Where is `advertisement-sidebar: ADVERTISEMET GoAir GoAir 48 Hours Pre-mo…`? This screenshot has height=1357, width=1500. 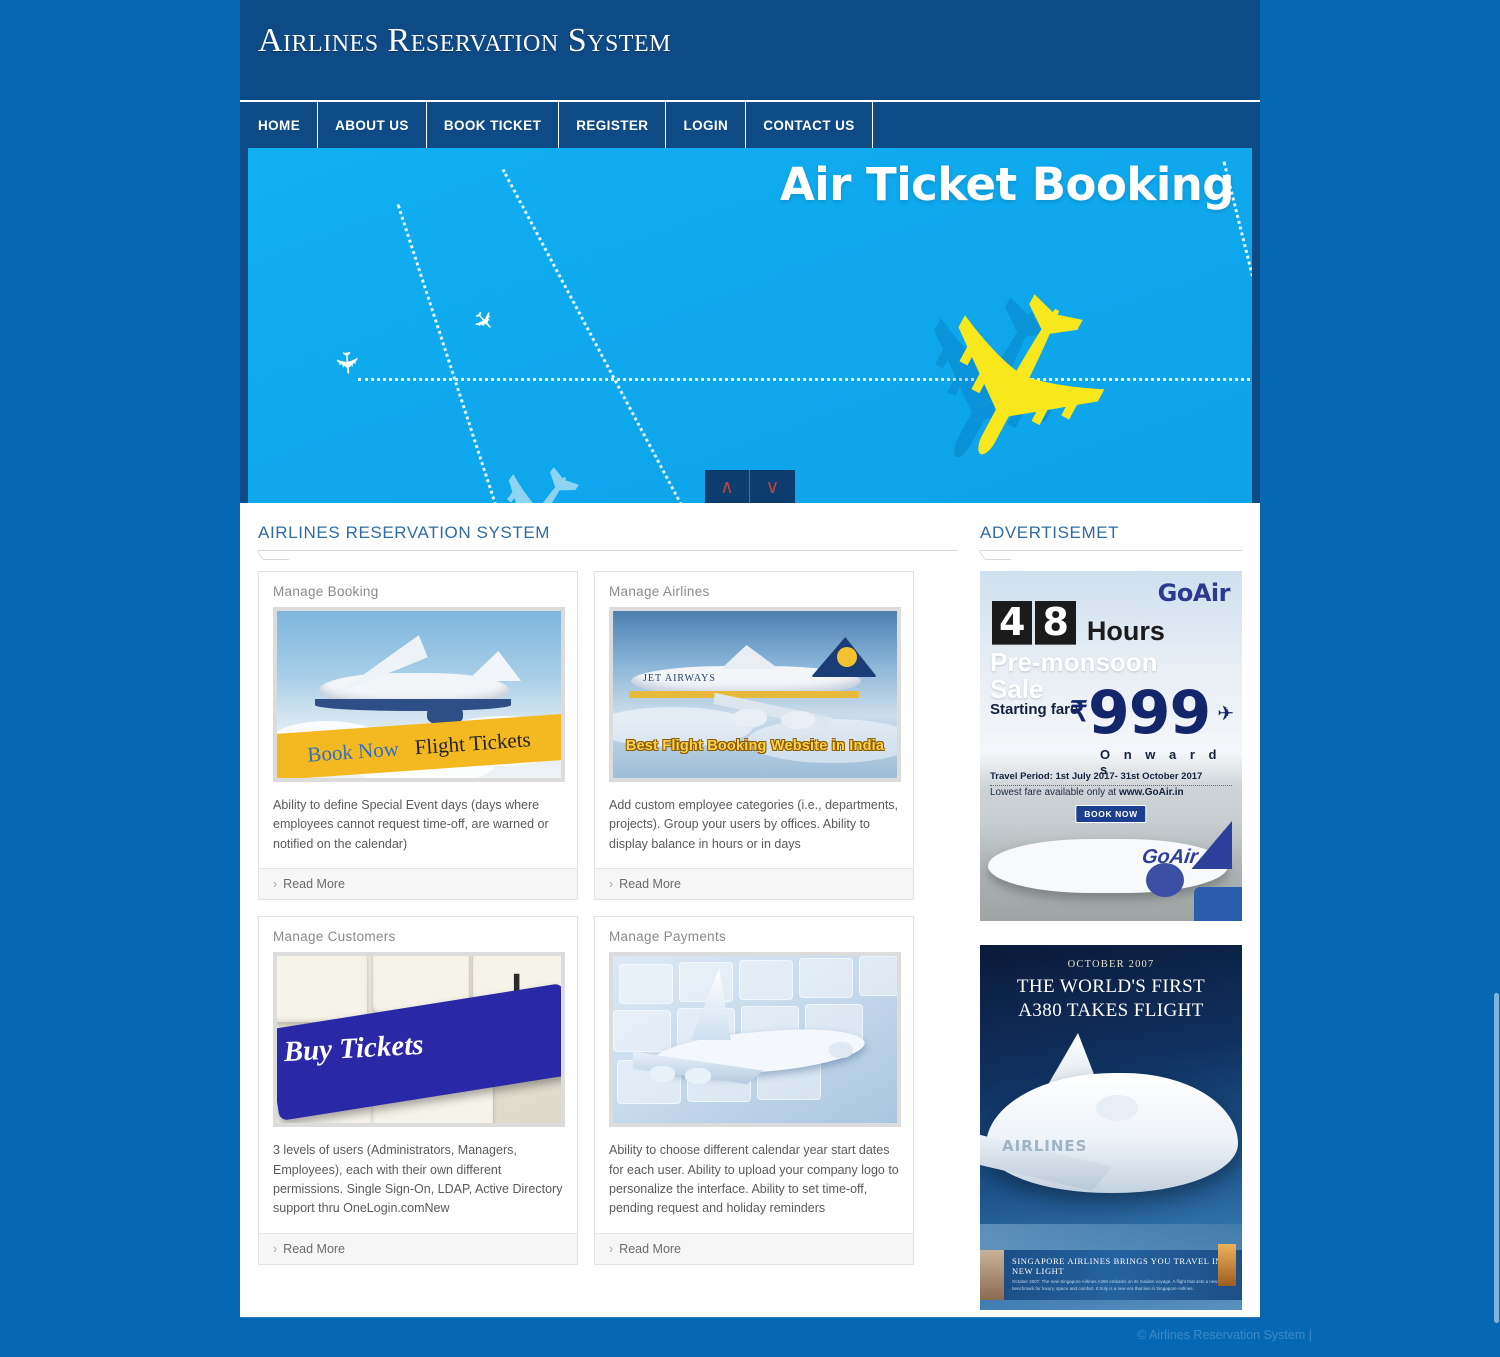
advertisement-sidebar: ADVERTISEMET GoAir GoAir 48 Hours Pre-mo… is located at coordinates (1110, 928).